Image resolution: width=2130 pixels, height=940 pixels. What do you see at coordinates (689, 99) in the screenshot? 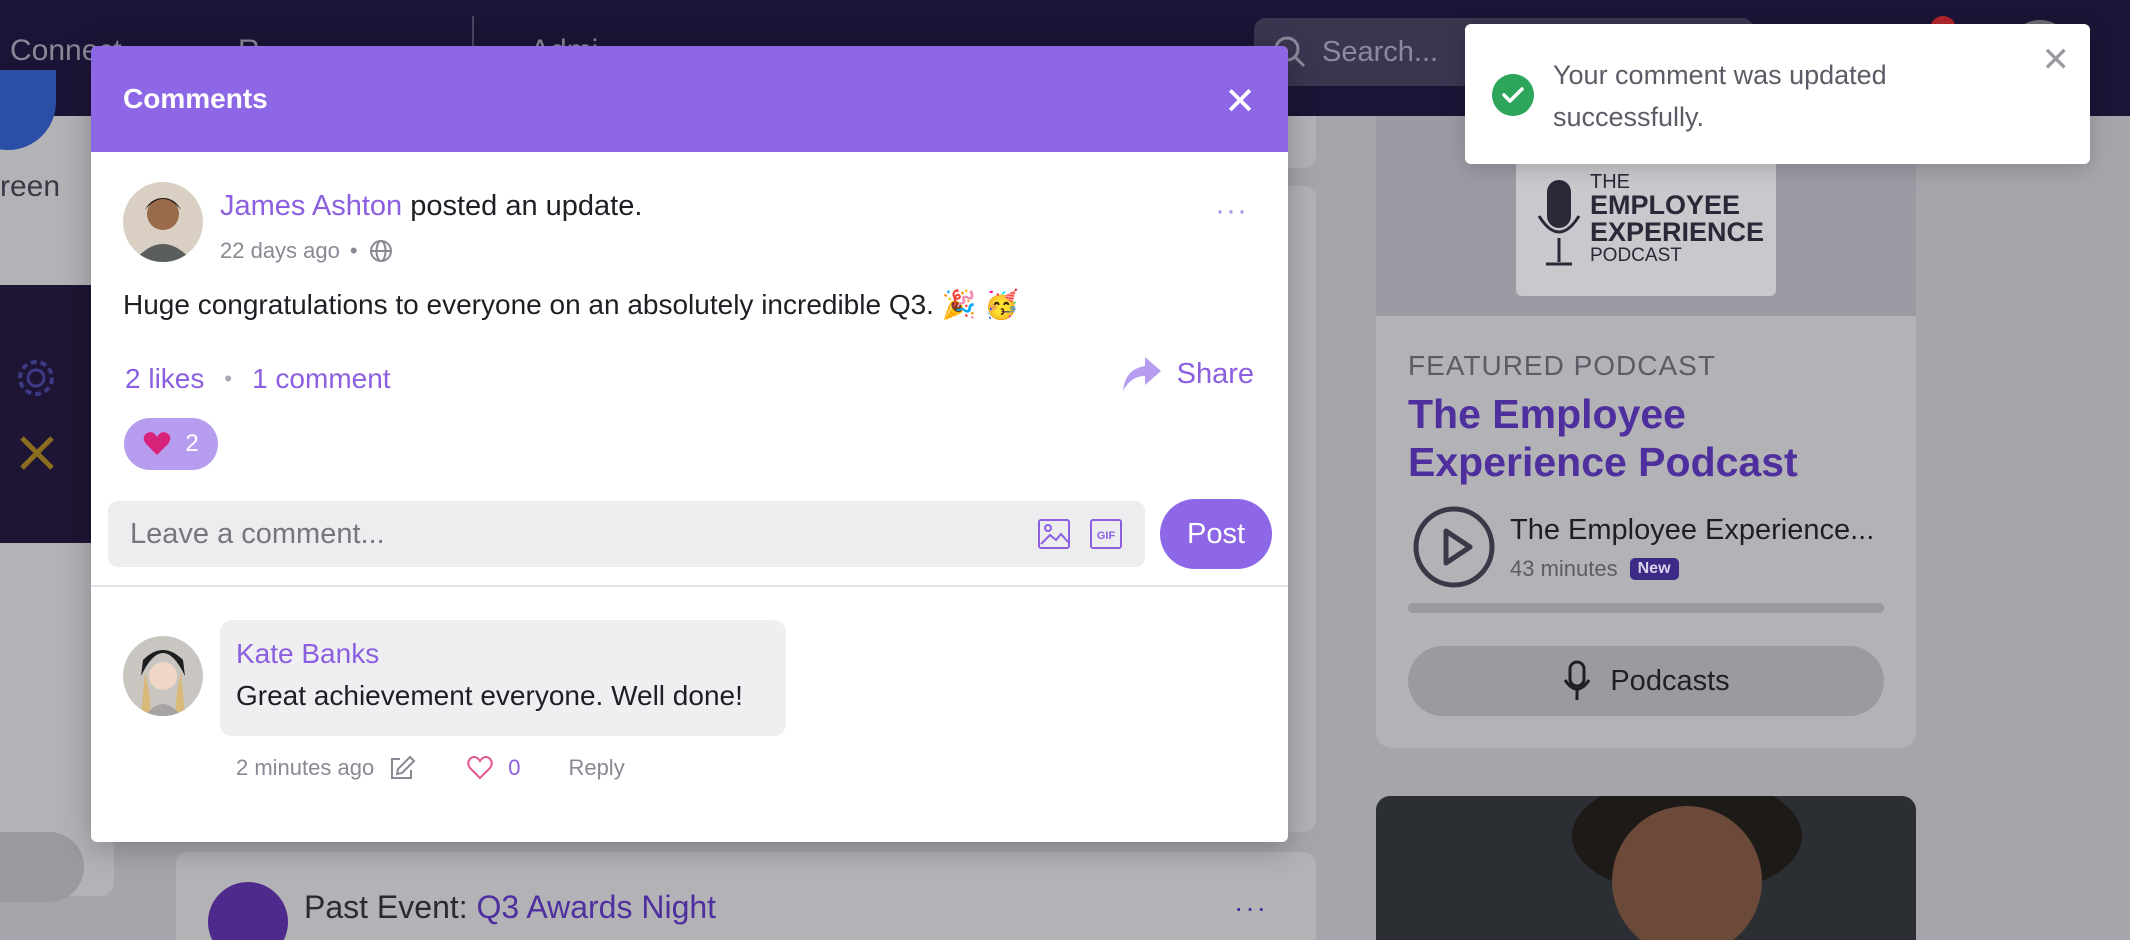
I see `modal-header: Comments ✕` at bounding box center [689, 99].